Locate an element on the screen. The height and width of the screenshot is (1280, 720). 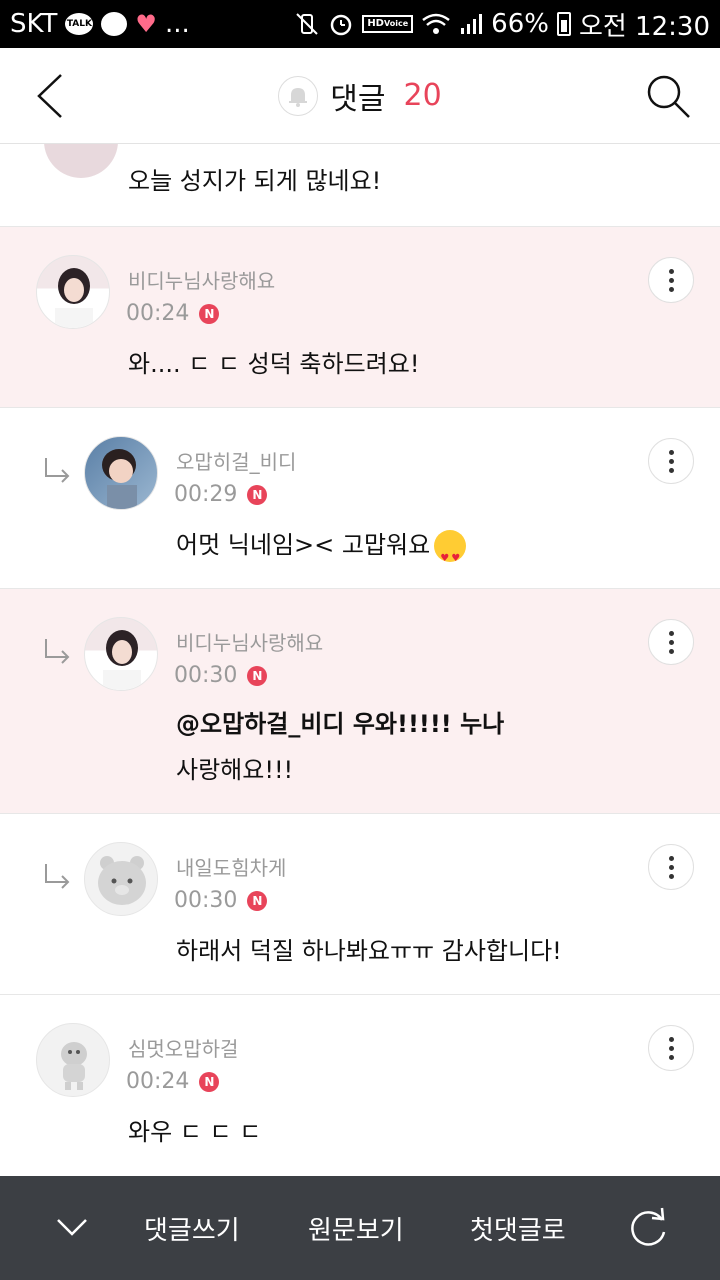
comment-count: 20 is located at coordinates (422, 95).